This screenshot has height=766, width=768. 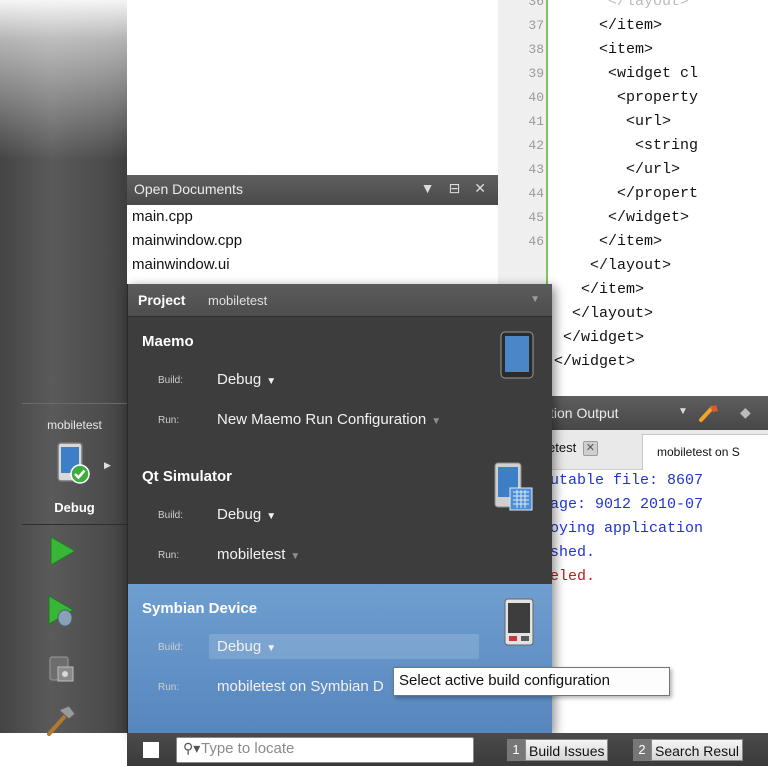 I want to click on code-line: 40 <property, so click(x=633, y=98).